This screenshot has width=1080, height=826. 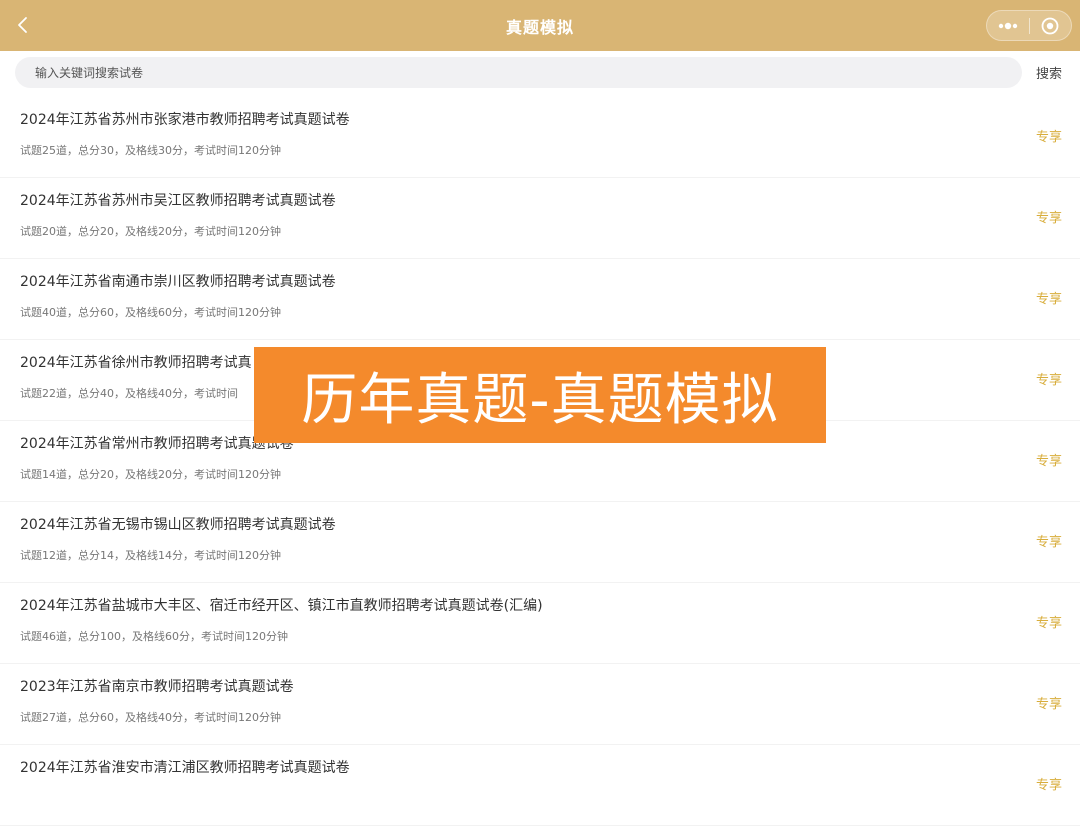 I want to click on paper-title: 2024年江苏省苏州市吴江区教师招聘考试真题试卷, so click(x=178, y=201).